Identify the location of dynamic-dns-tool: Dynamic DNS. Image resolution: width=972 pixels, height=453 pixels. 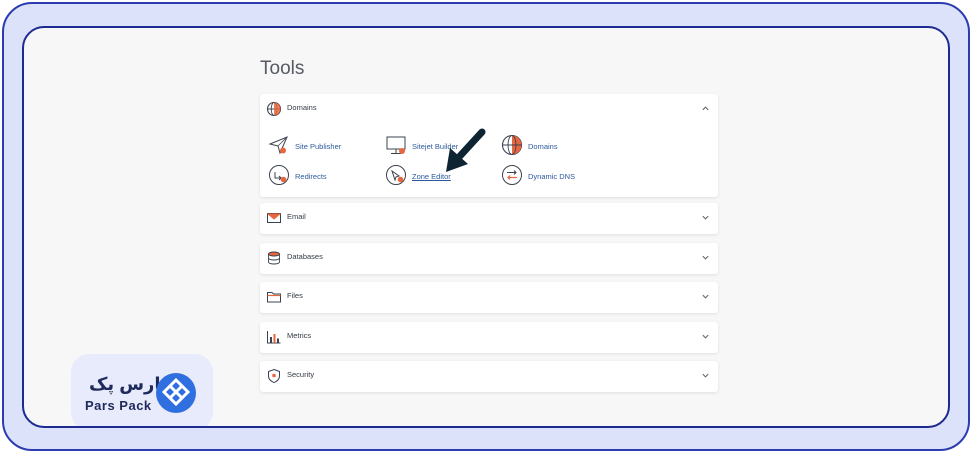
(551, 176).